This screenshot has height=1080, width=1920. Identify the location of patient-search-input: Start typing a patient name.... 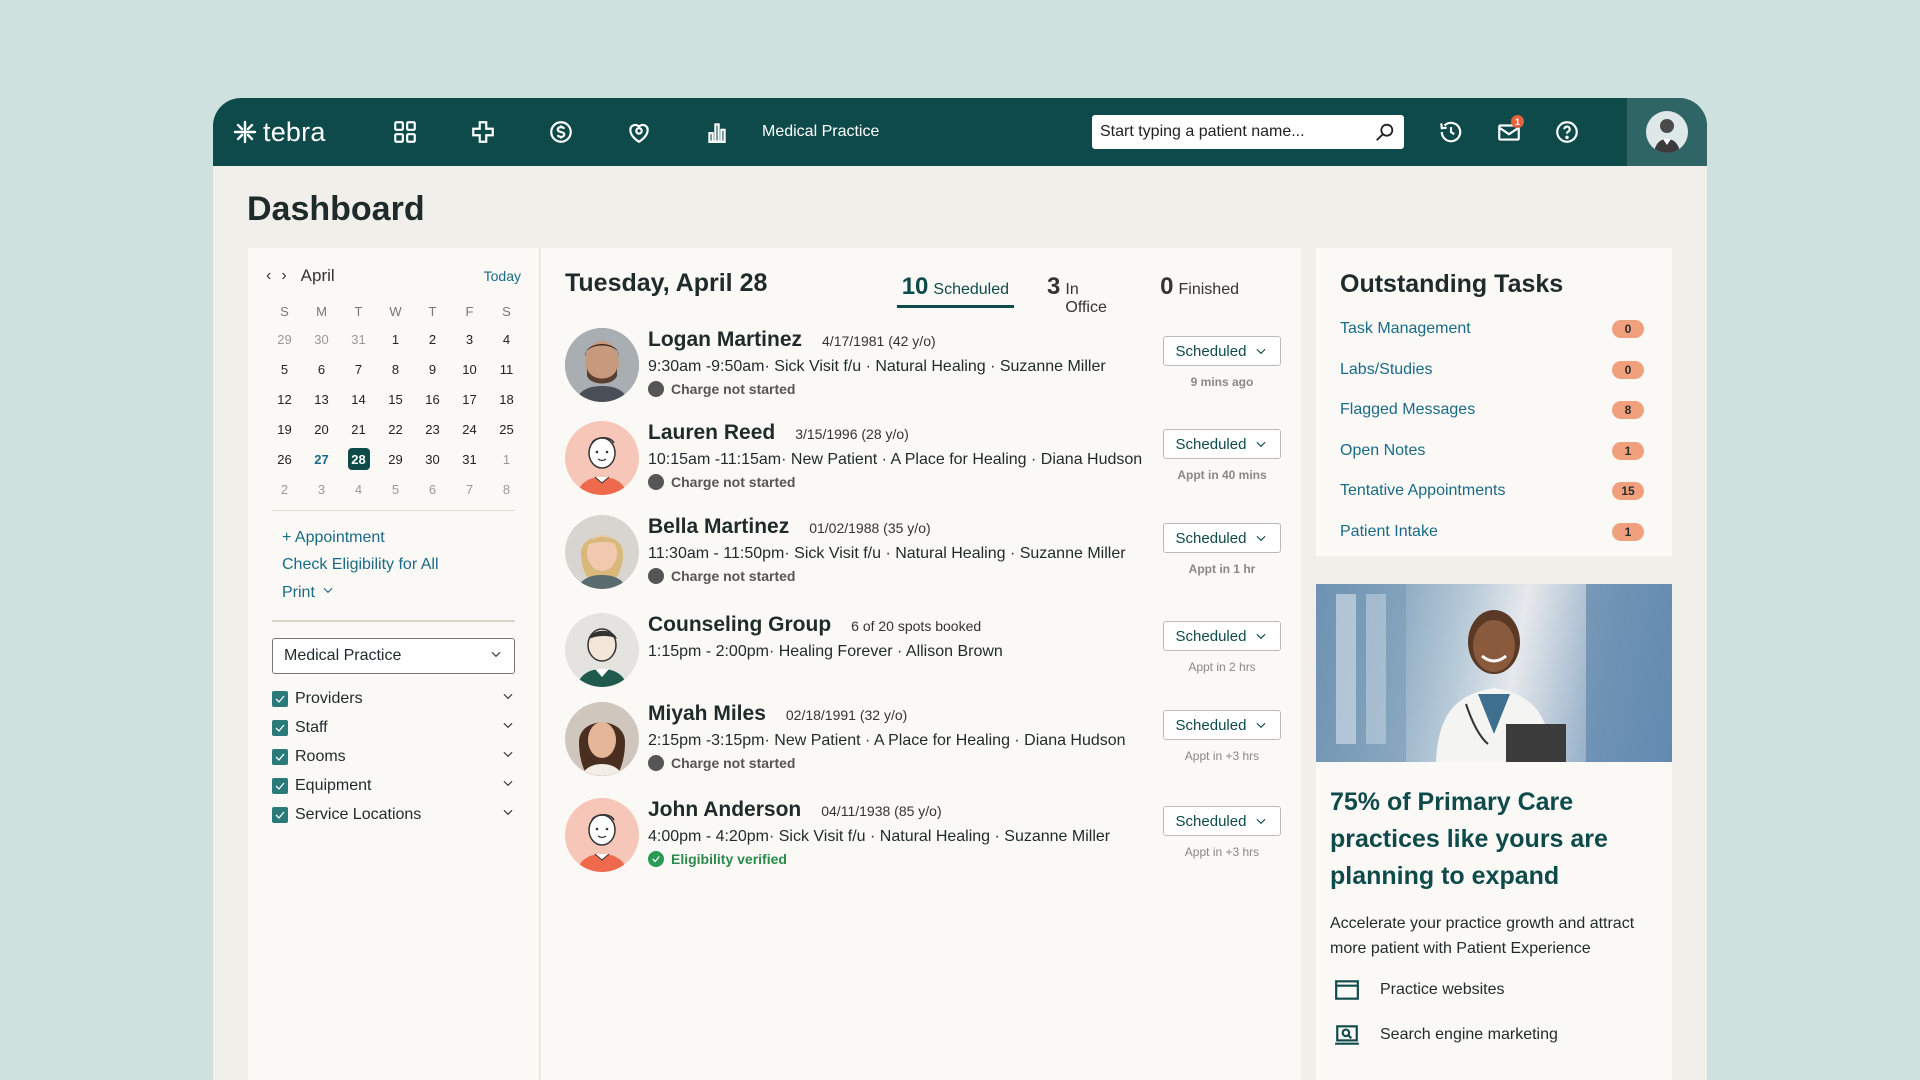
(1248, 132).